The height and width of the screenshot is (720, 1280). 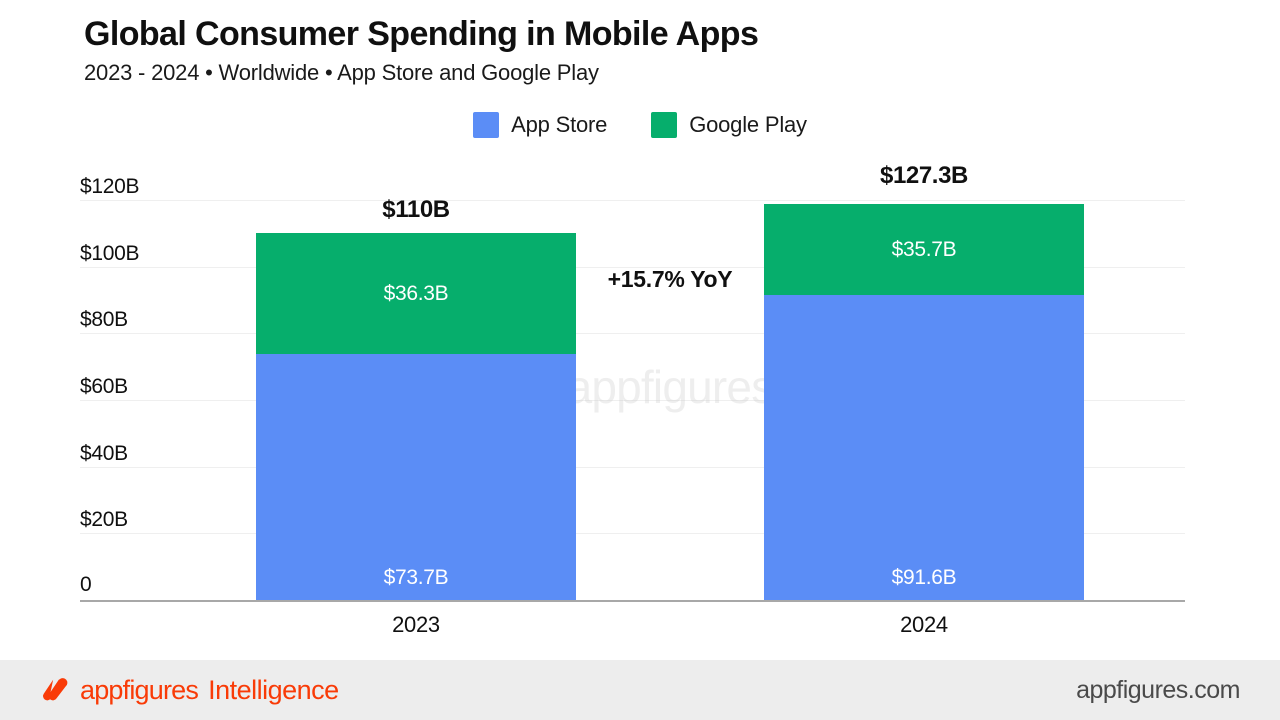 What do you see at coordinates (104, 519) in the screenshot?
I see `y-tick-label-20: $20B` at bounding box center [104, 519].